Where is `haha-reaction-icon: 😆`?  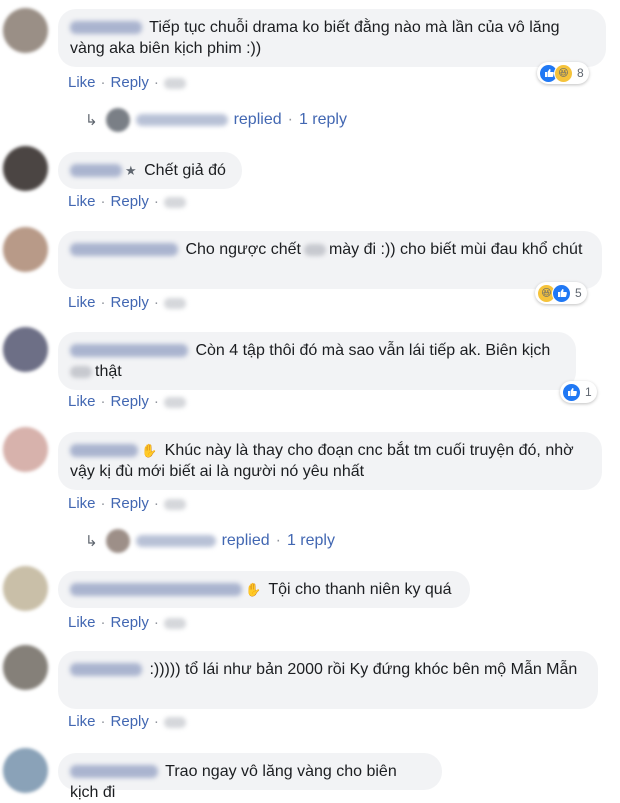 haha-reaction-icon: 😆 is located at coordinates (563, 73).